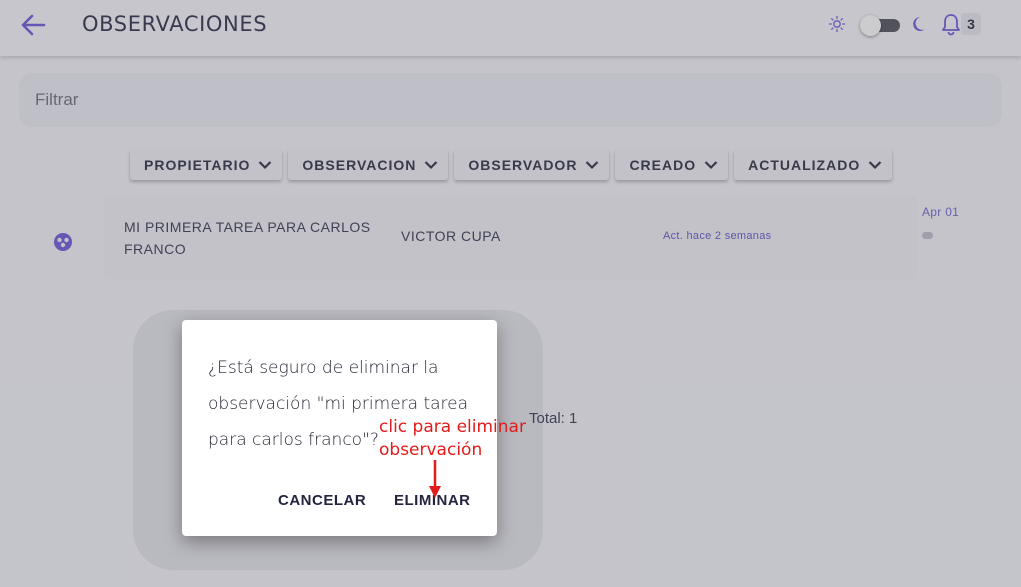 This screenshot has width=1021, height=587. Describe the element at coordinates (435, 479) in the screenshot. I see `arrow-down-icon` at that location.